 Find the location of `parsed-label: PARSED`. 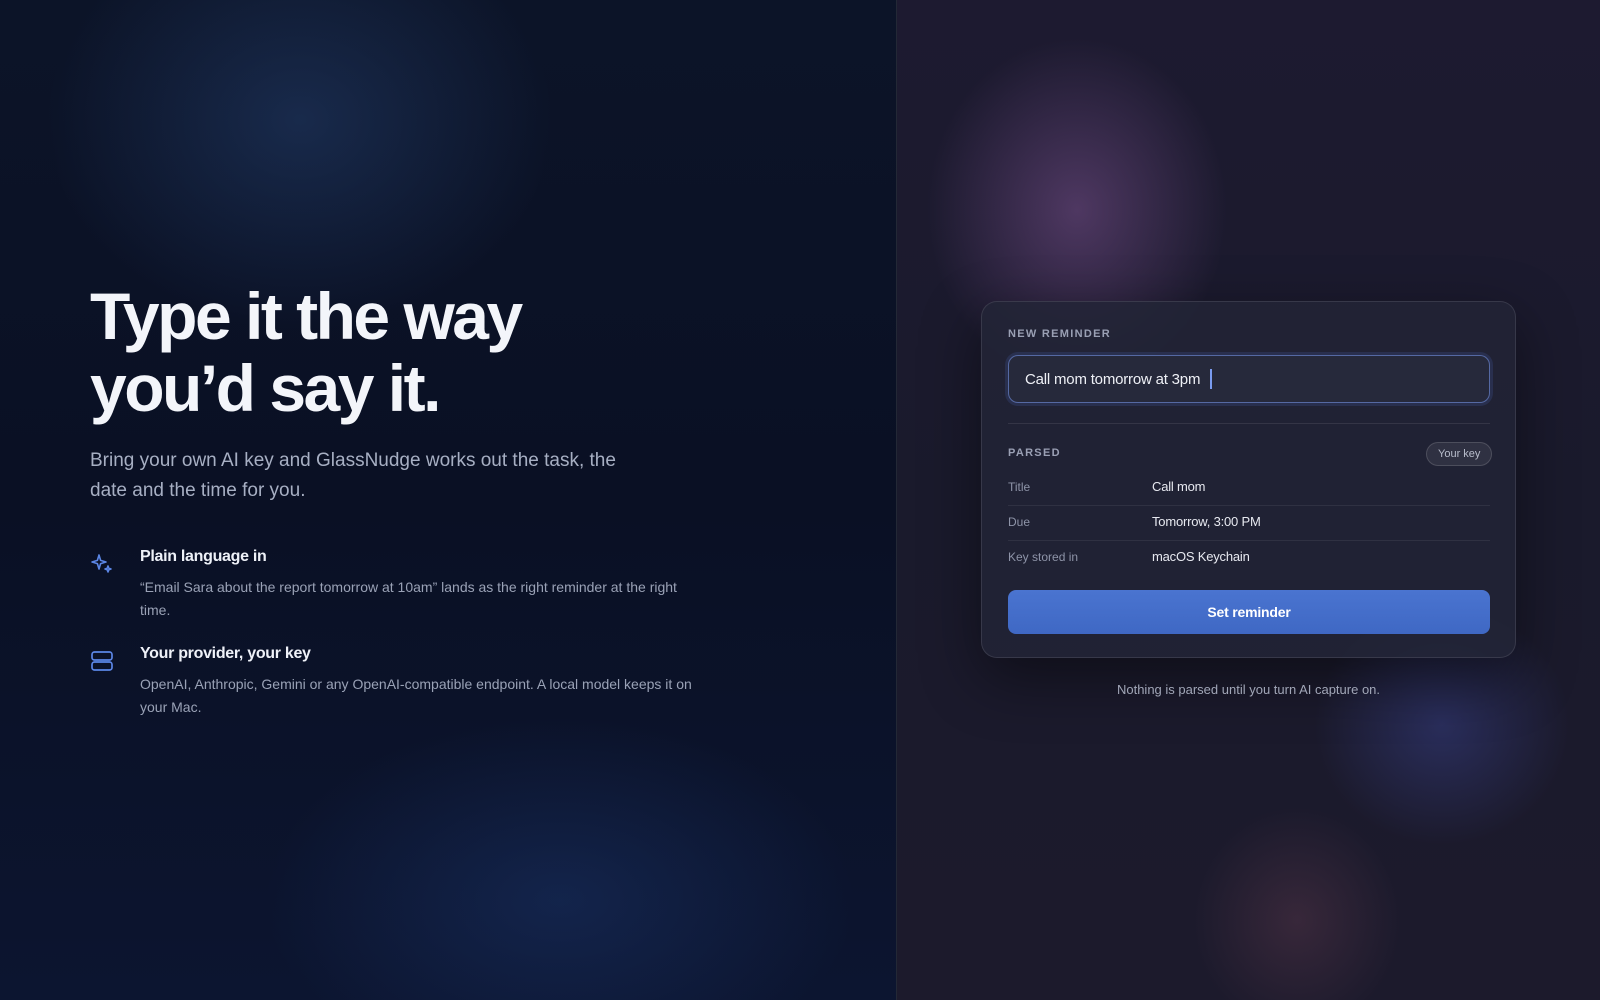

parsed-label: PARSED is located at coordinates (1034, 453).